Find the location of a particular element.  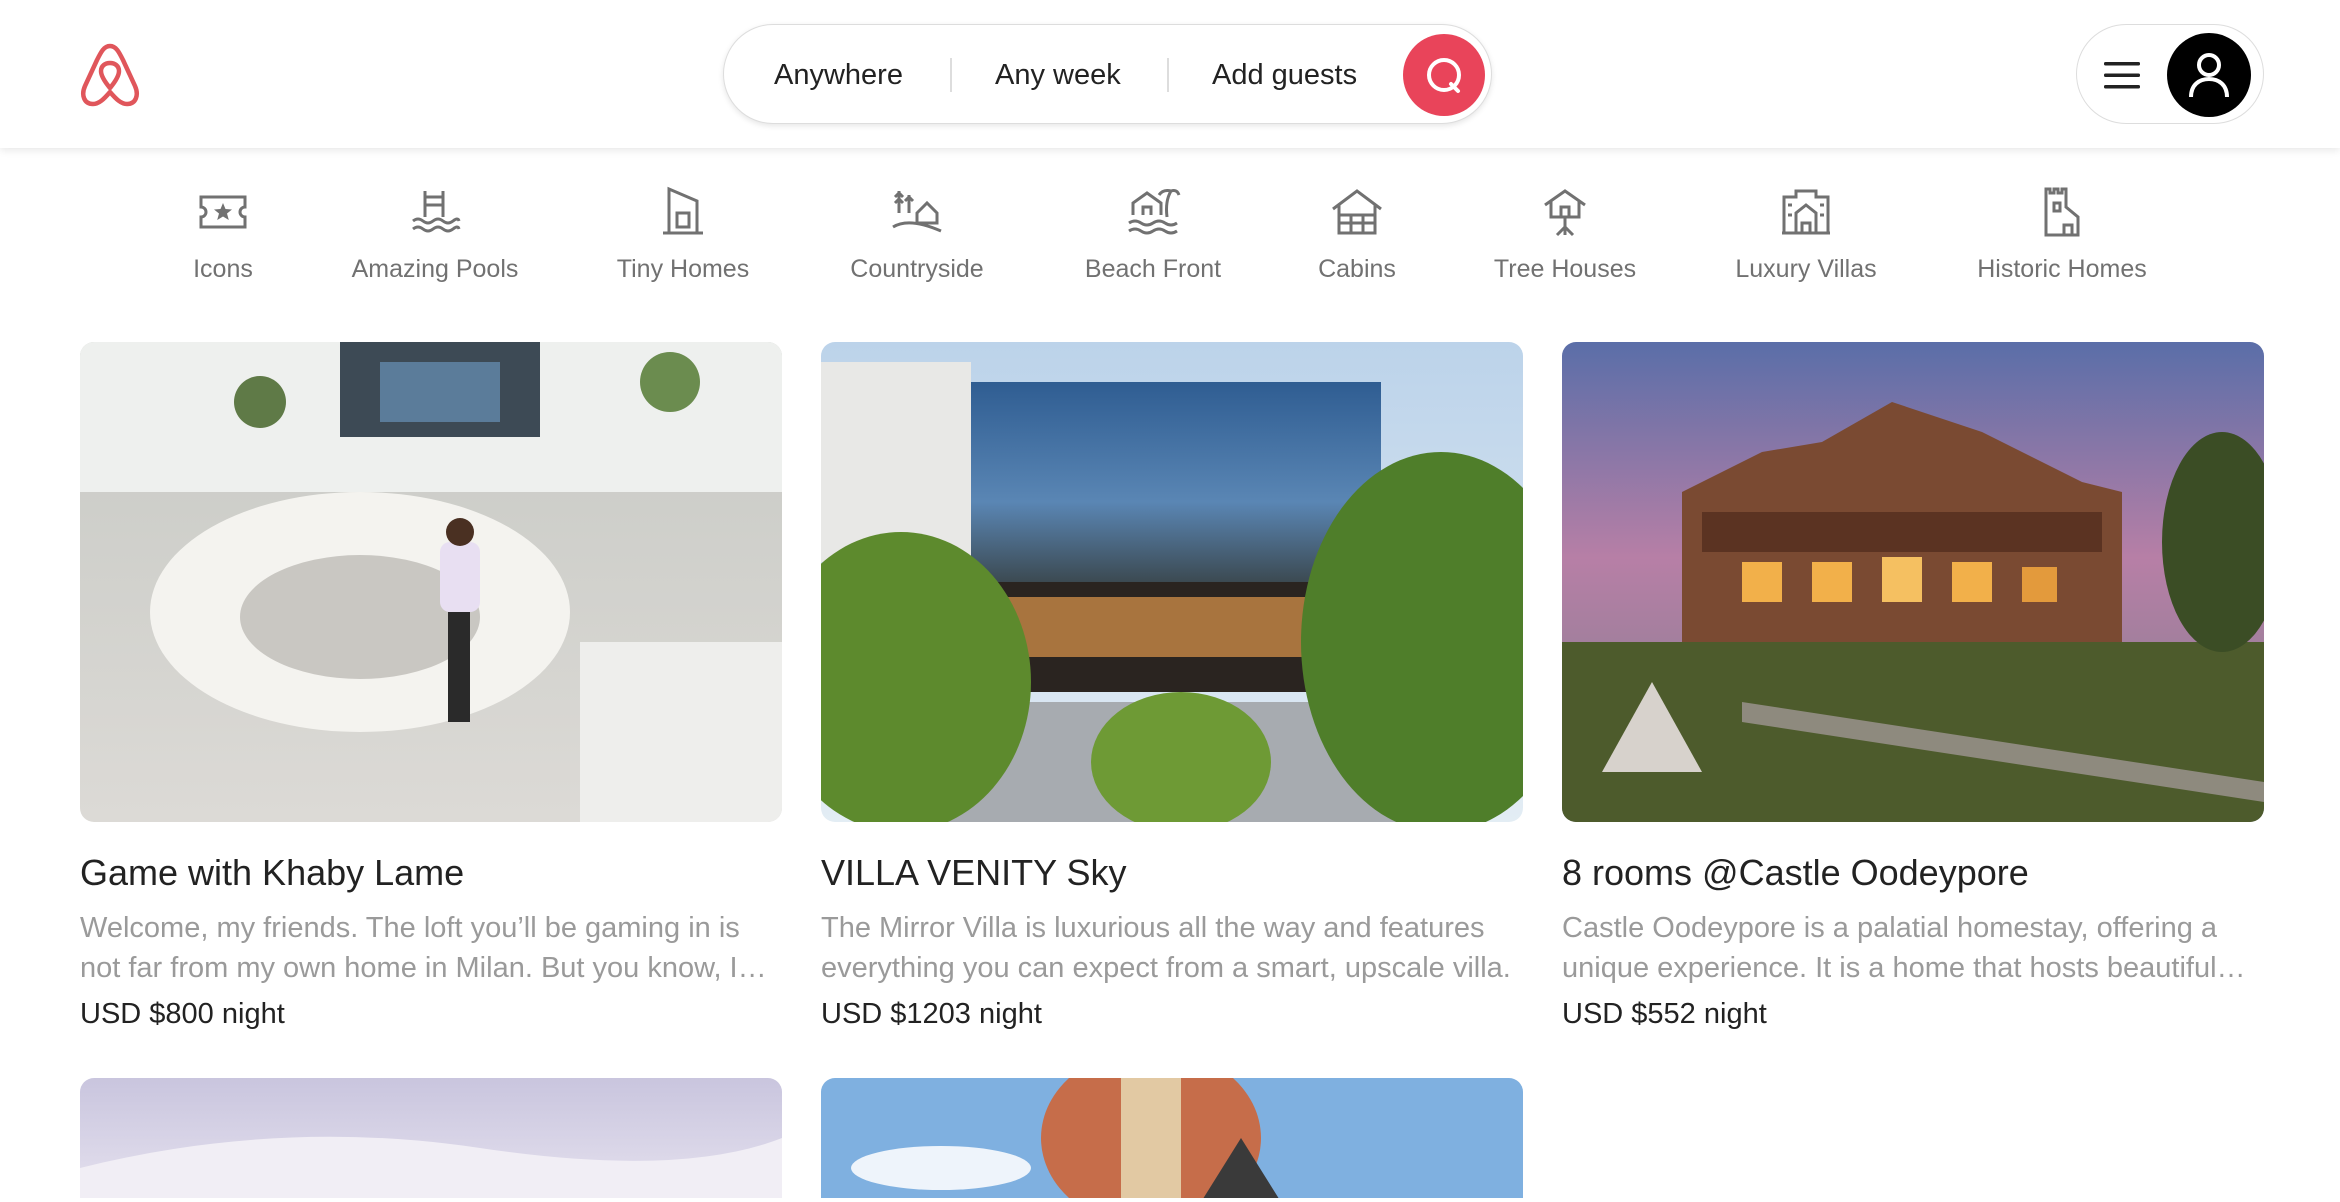

top-header: Anywhere Any week Add guests is located at coordinates (1170, 74).